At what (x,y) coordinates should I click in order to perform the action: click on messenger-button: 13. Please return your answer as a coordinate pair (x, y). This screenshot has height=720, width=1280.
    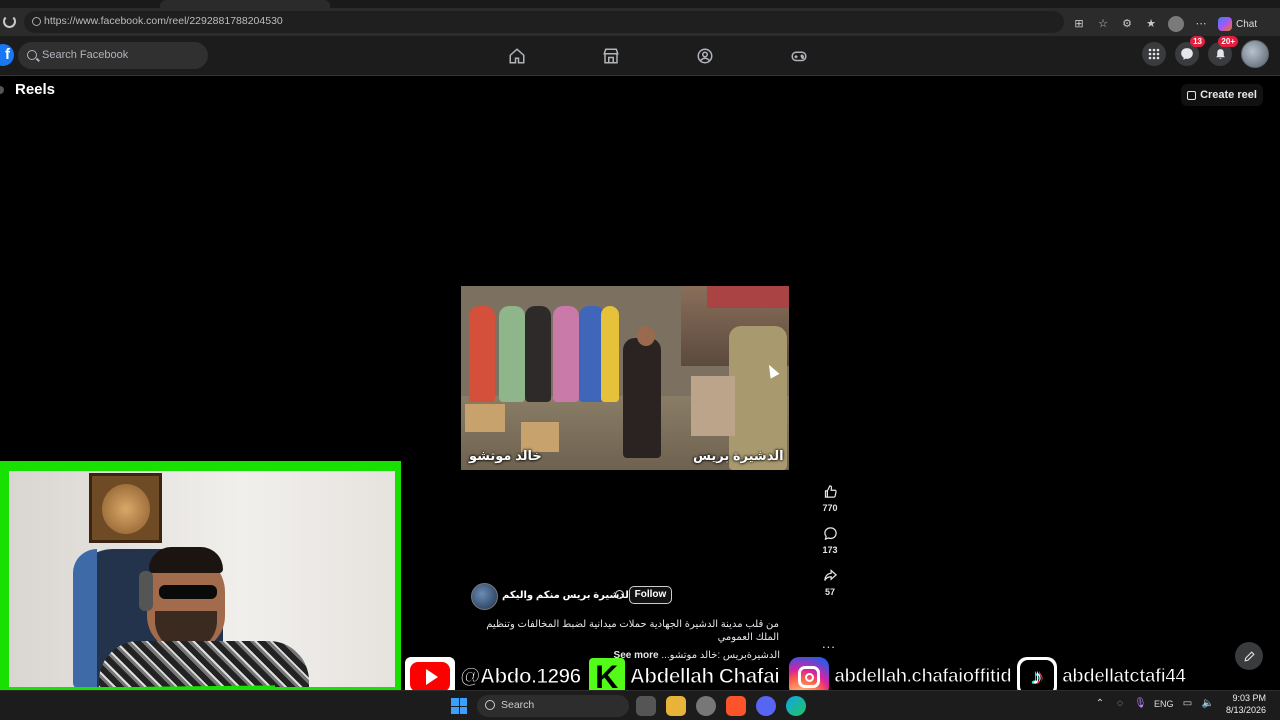
    Looking at the image, I should click on (1190, 51).